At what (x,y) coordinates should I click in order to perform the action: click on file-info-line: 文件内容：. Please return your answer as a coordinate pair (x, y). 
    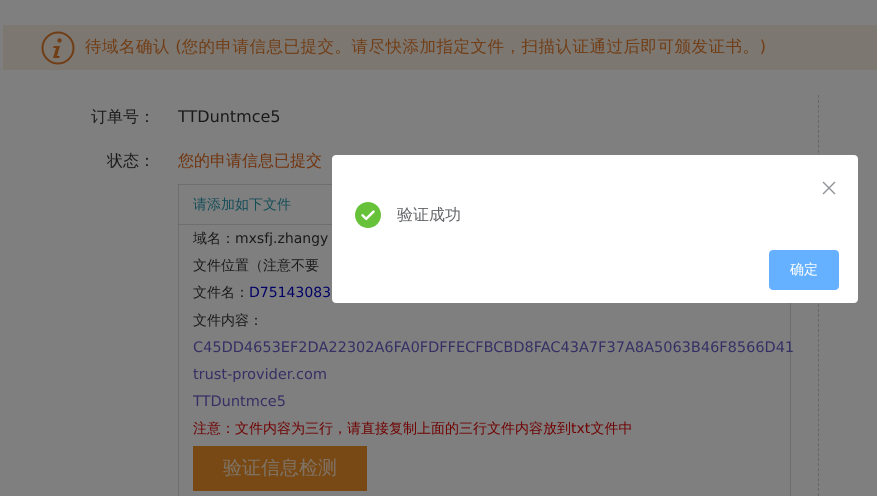
    Looking at the image, I should click on (228, 321).